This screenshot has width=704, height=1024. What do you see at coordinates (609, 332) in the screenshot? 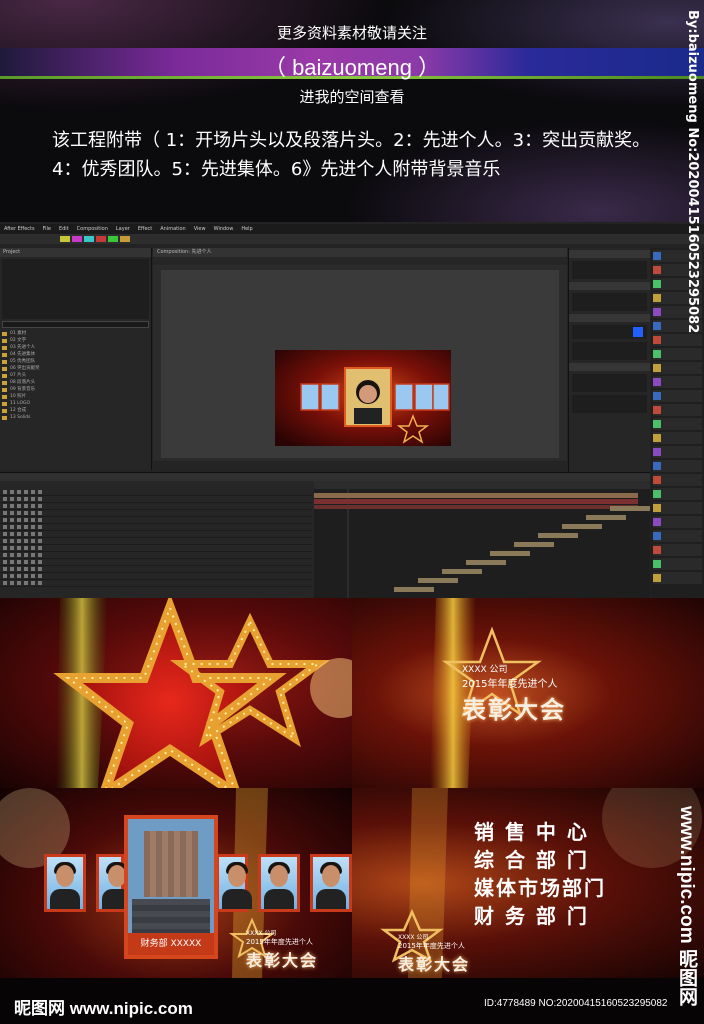
I see `color-picker` at bounding box center [609, 332].